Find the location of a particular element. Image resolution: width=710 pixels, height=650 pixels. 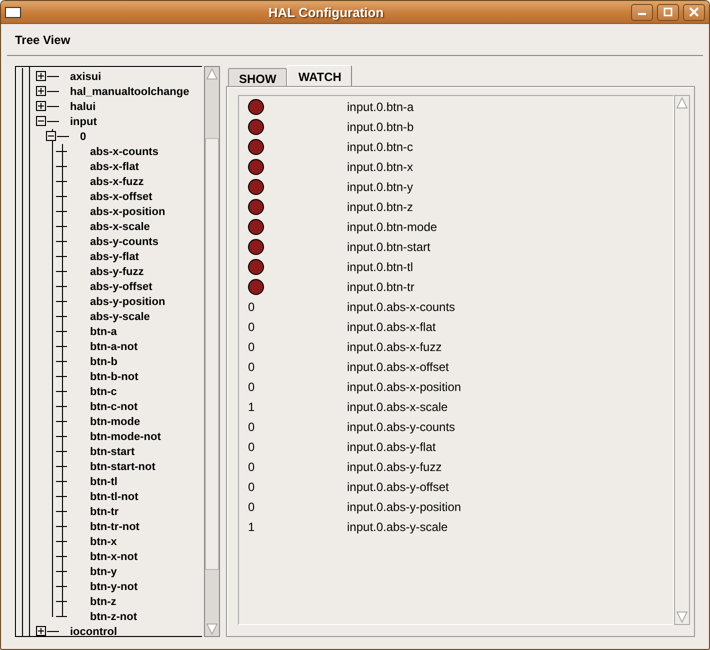

tree-item: input is located at coordinates (83, 122).